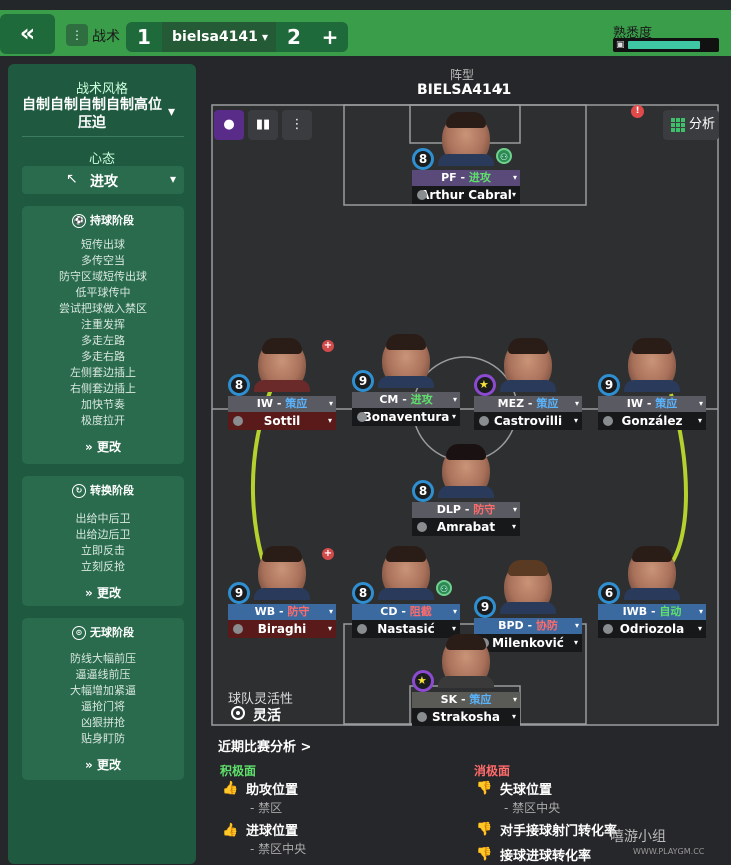 The image size is (731, 865). I want to click on stats-view-button: ▮▮, so click(263, 125).